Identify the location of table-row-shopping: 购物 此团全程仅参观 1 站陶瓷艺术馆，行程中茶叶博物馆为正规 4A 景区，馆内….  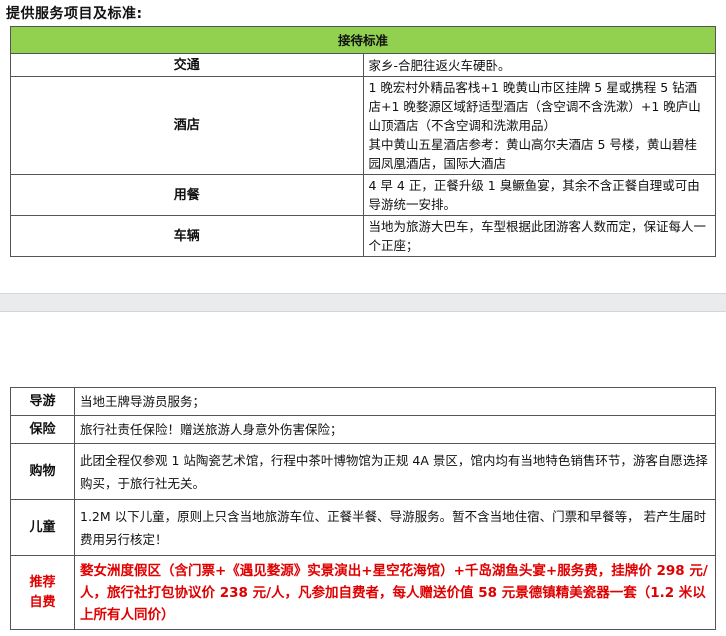
(363, 471).